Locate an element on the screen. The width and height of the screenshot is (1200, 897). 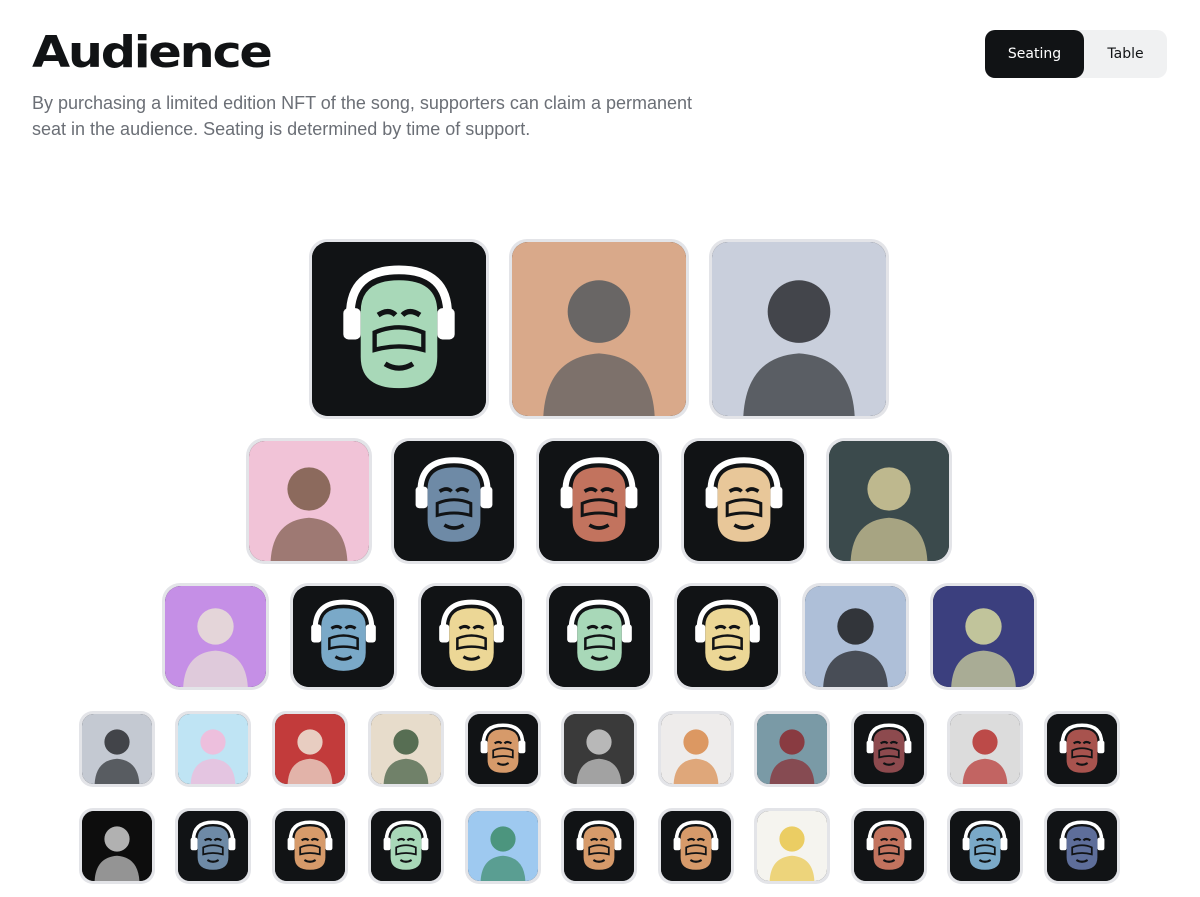
view-toggle: Seating Table is located at coordinates (1076, 54).